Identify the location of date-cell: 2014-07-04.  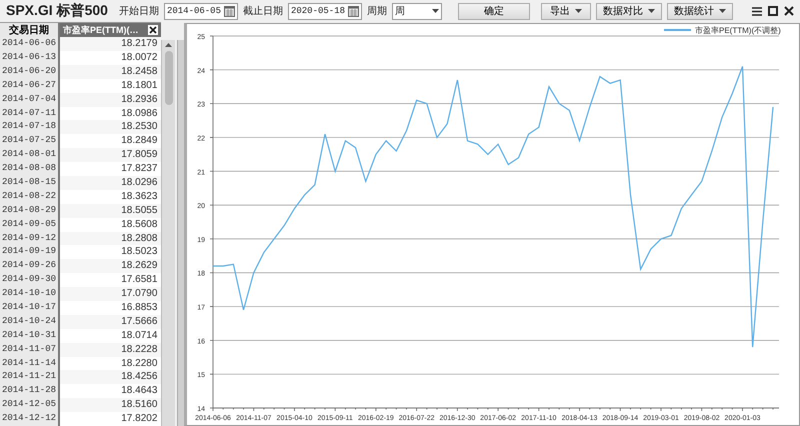
(30, 99).